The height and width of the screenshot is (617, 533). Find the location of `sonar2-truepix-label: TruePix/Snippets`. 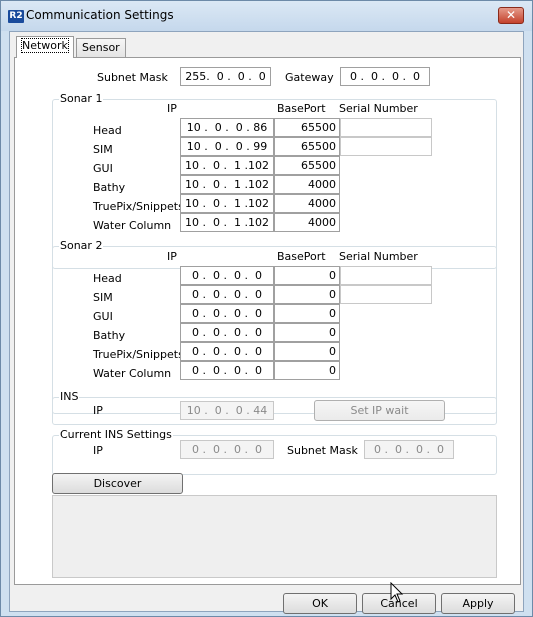

sonar2-truepix-label: TruePix/Snippets is located at coordinates (138, 354).